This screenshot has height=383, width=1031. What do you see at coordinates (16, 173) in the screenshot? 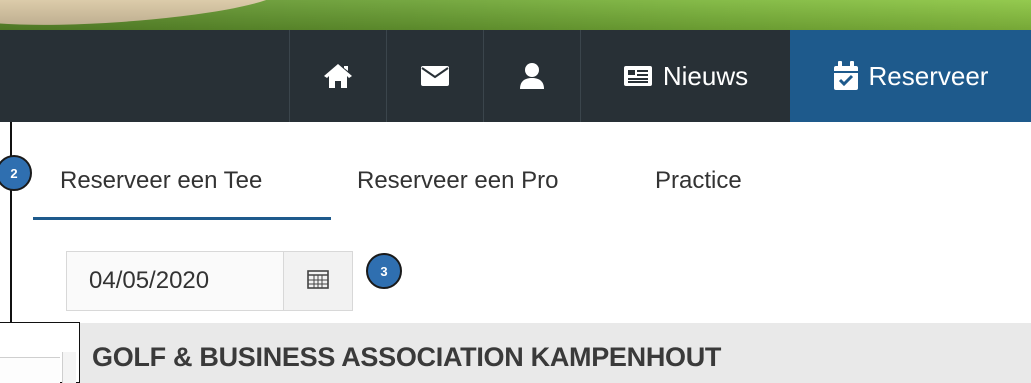
I see `step-badge-2: 2` at bounding box center [16, 173].